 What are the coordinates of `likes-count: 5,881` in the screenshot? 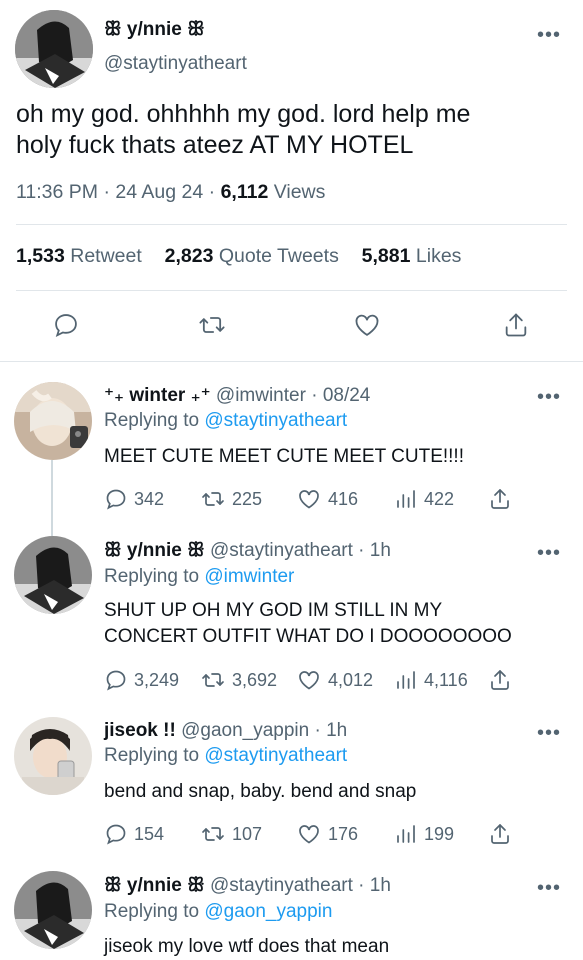 It's located at (386, 256).